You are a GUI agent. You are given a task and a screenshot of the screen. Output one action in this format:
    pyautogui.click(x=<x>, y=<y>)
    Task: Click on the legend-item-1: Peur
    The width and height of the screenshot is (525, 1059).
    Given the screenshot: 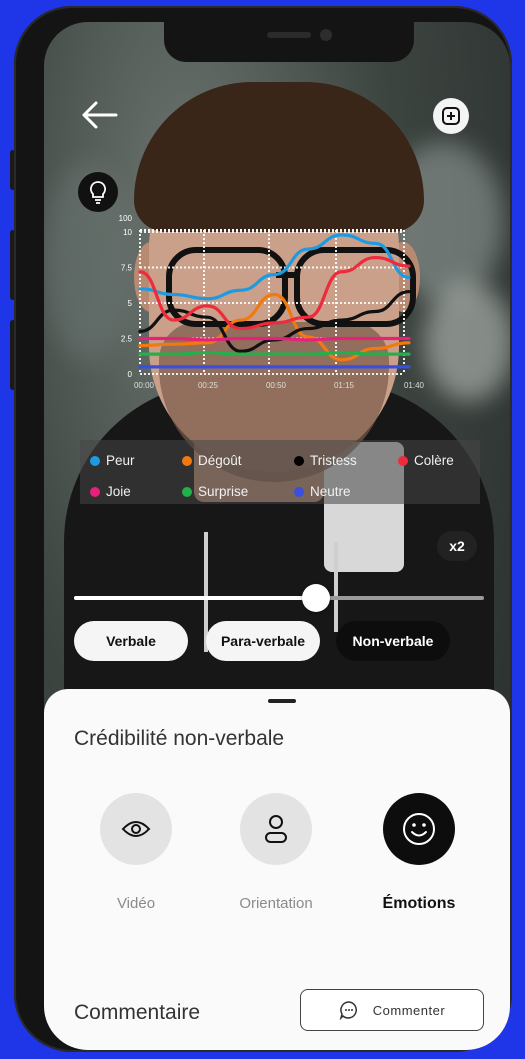 What is the action you would take?
    pyautogui.click(x=136, y=460)
    